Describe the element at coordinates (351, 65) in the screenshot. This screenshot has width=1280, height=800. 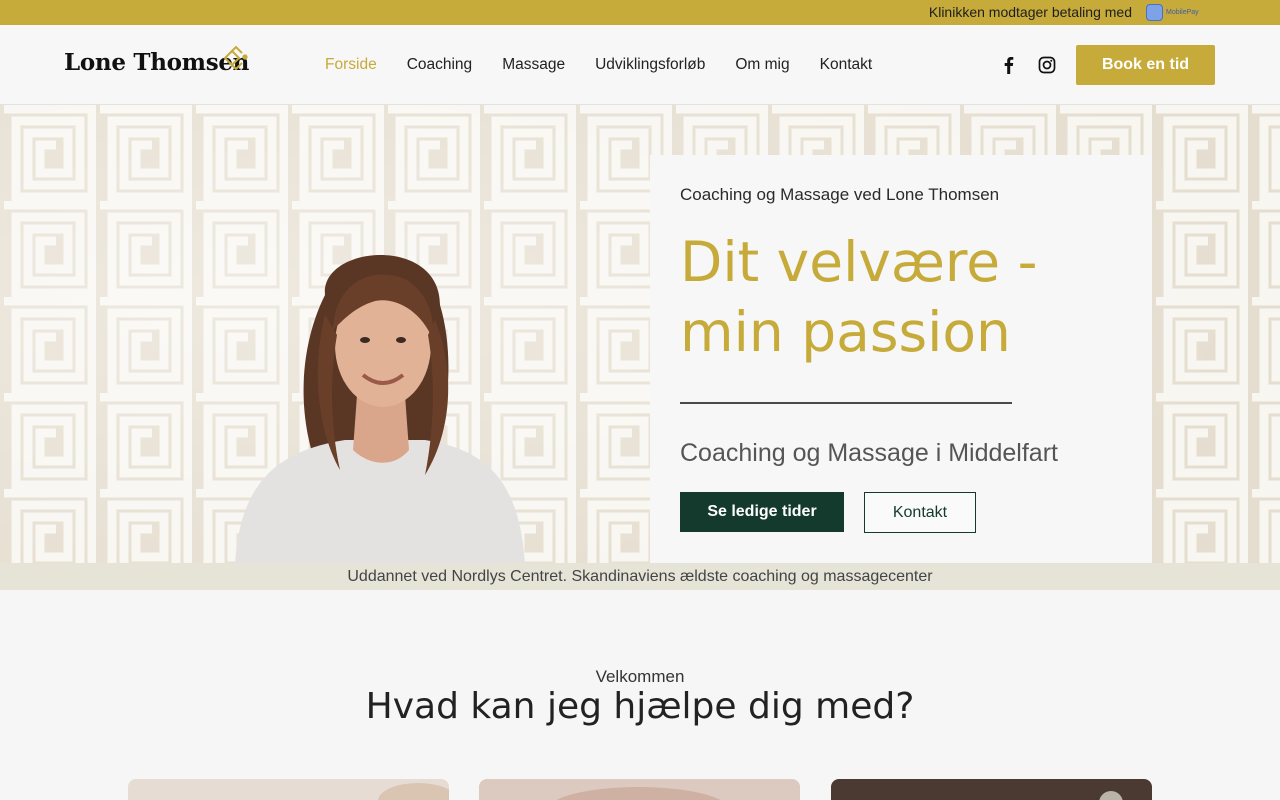
I see `nav-forside: Forside` at that location.